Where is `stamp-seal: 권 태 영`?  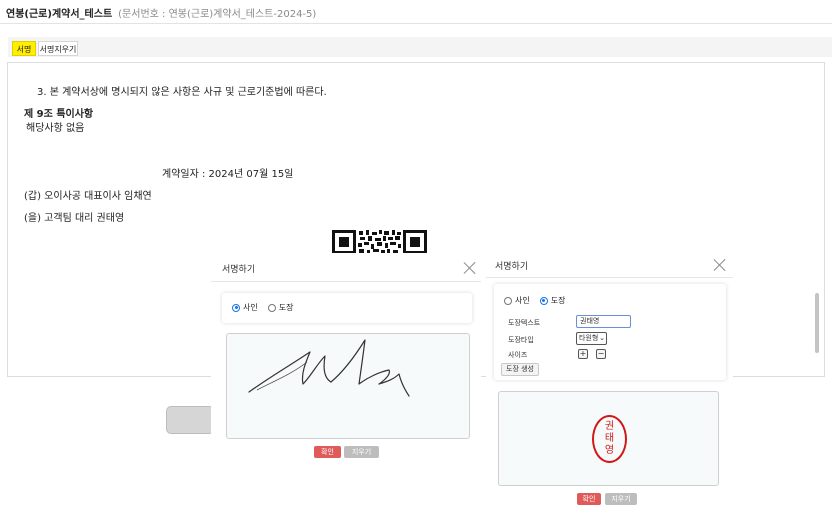 stamp-seal: 권 태 영 is located at coordinates (609, 439).